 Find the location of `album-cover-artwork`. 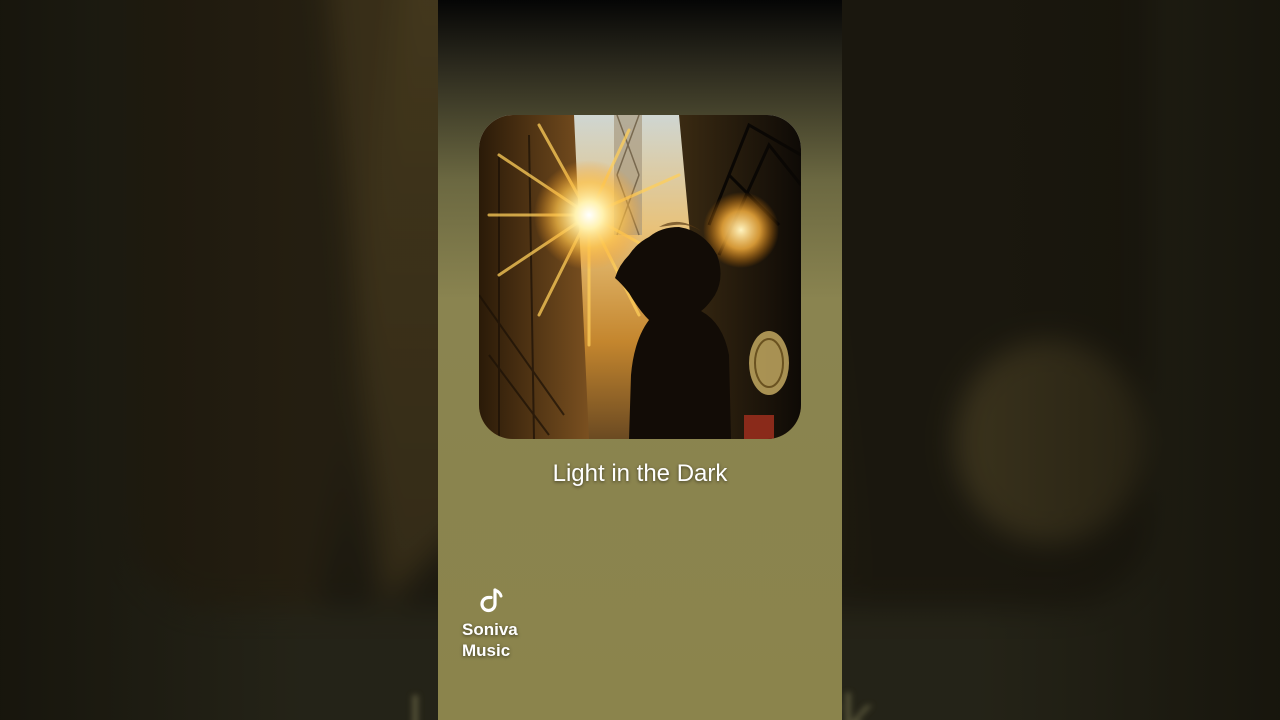

album-cover-artwork is located at coordinates (640, 277).